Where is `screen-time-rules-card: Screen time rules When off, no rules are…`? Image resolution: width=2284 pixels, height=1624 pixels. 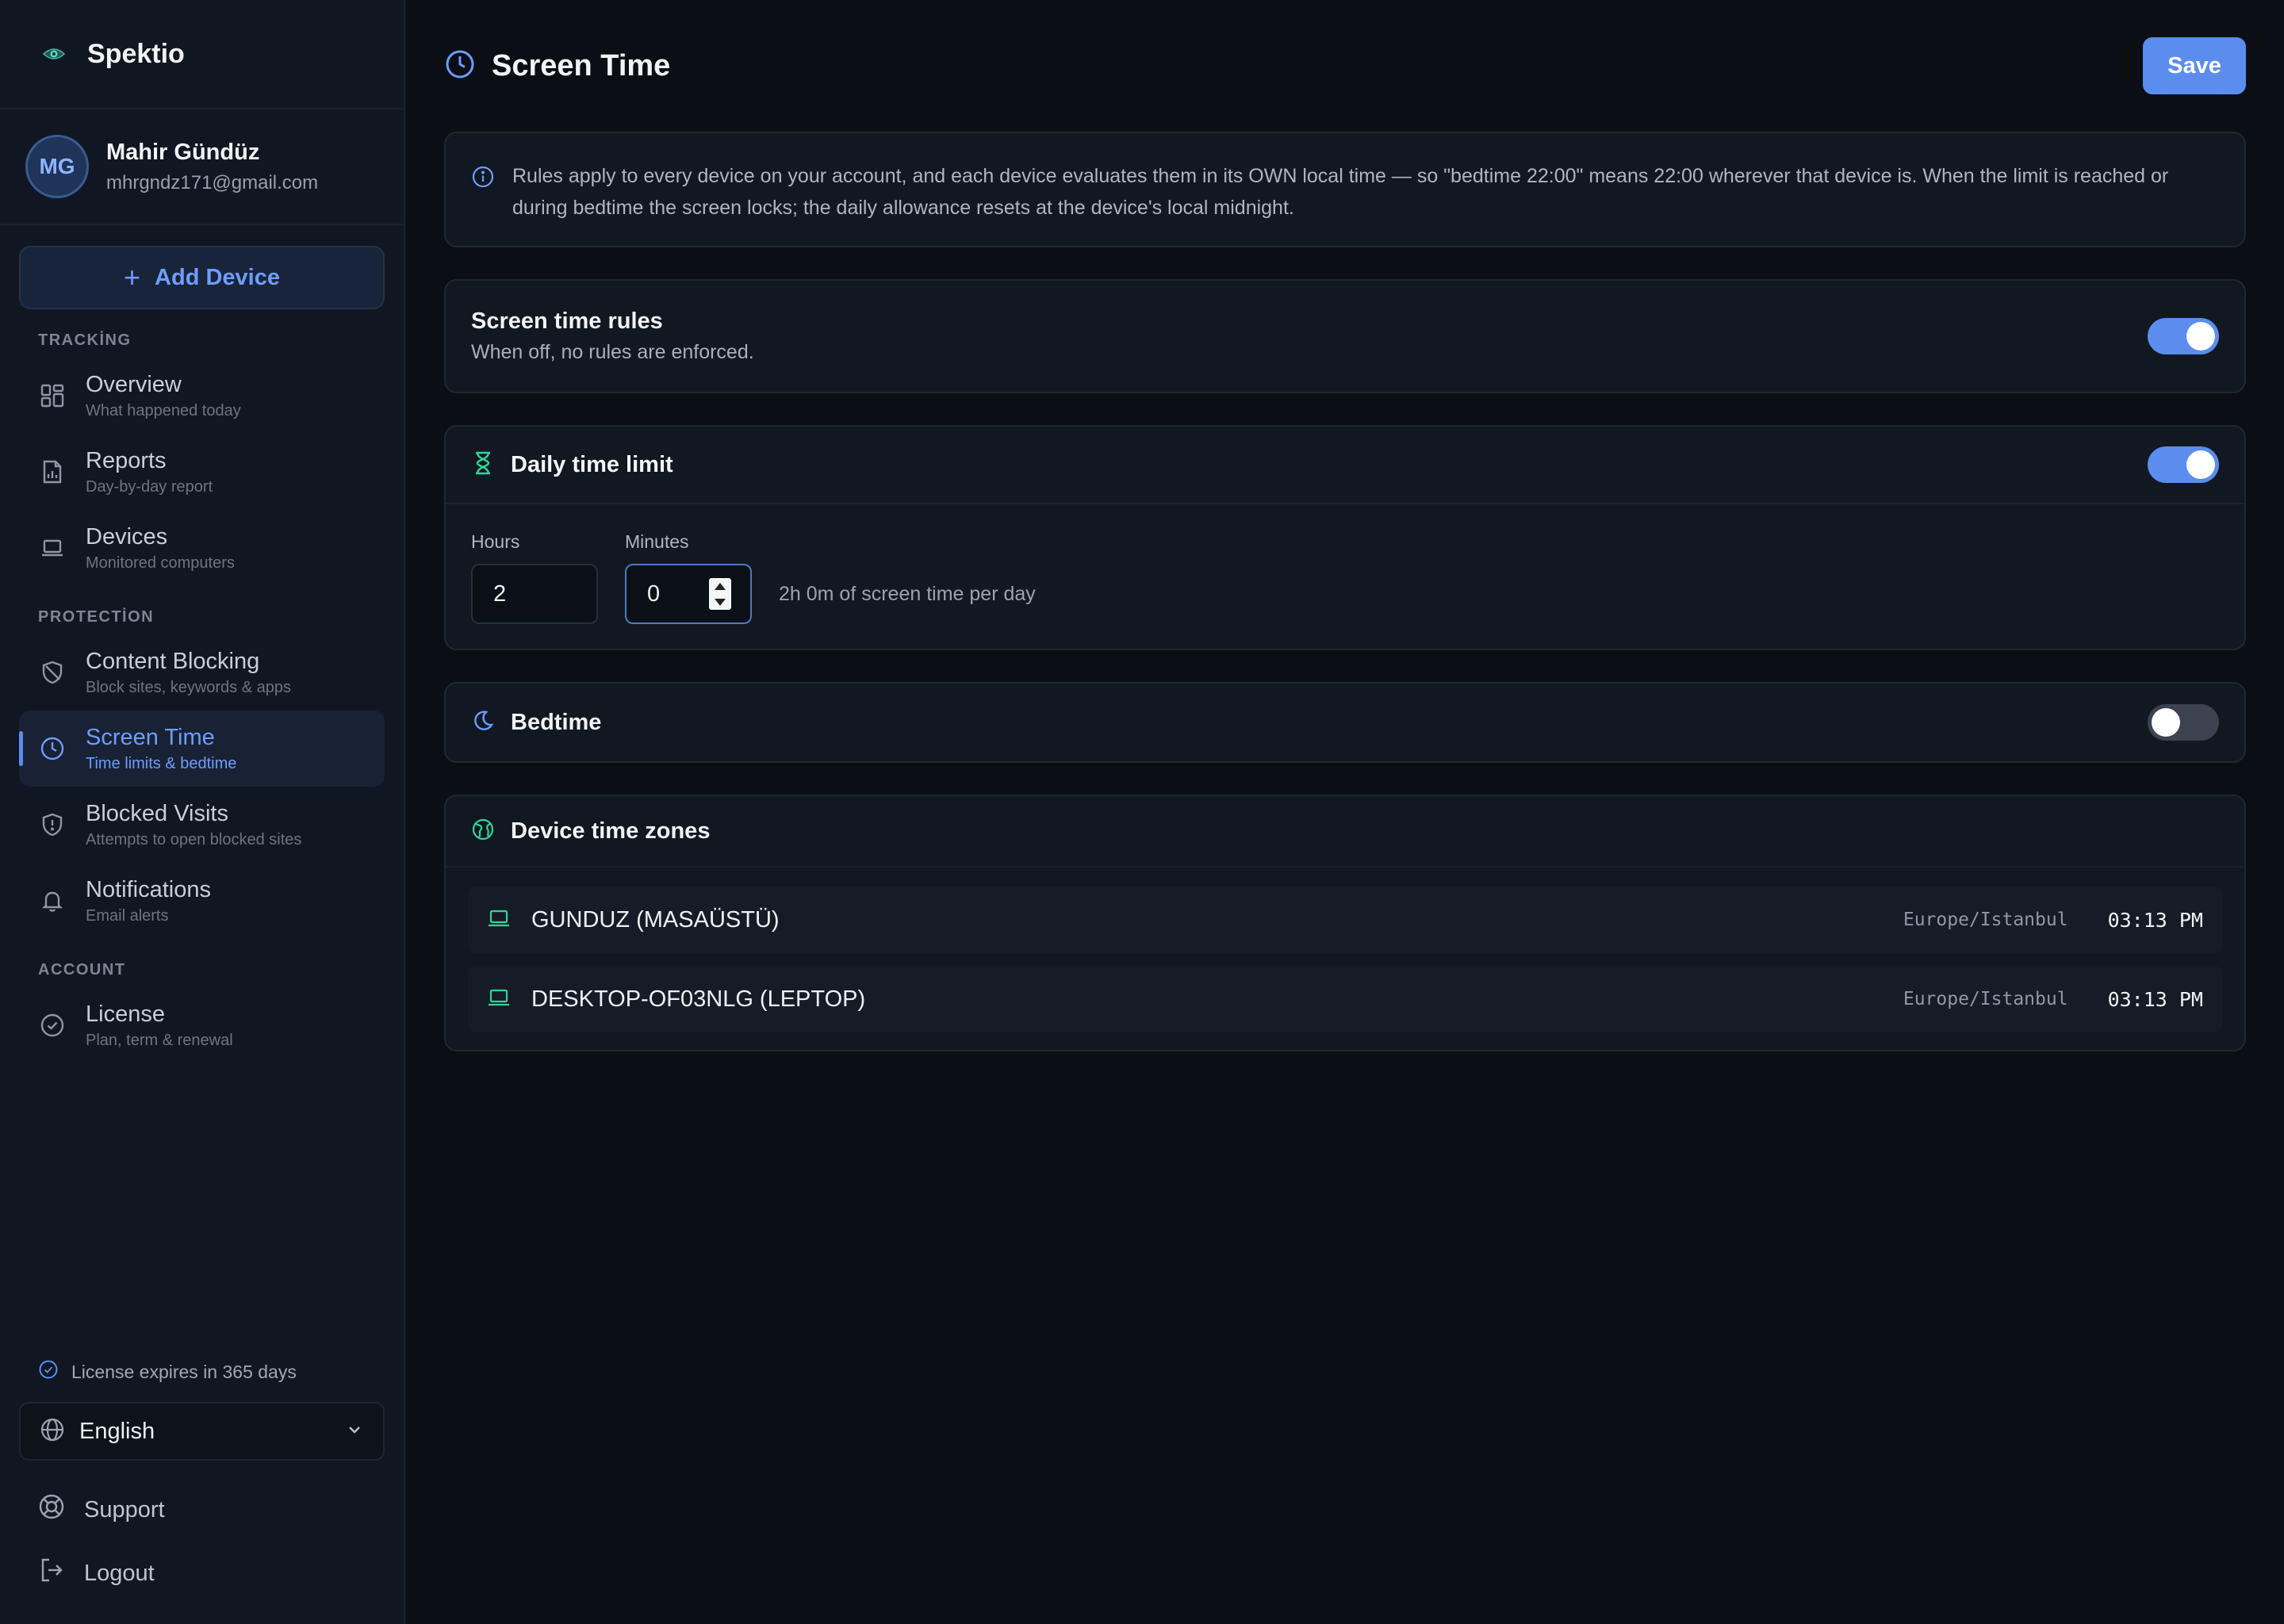
screen-time-rules-card: Screen time rules When off, no rules are… is located at coordinates (1345, 336).